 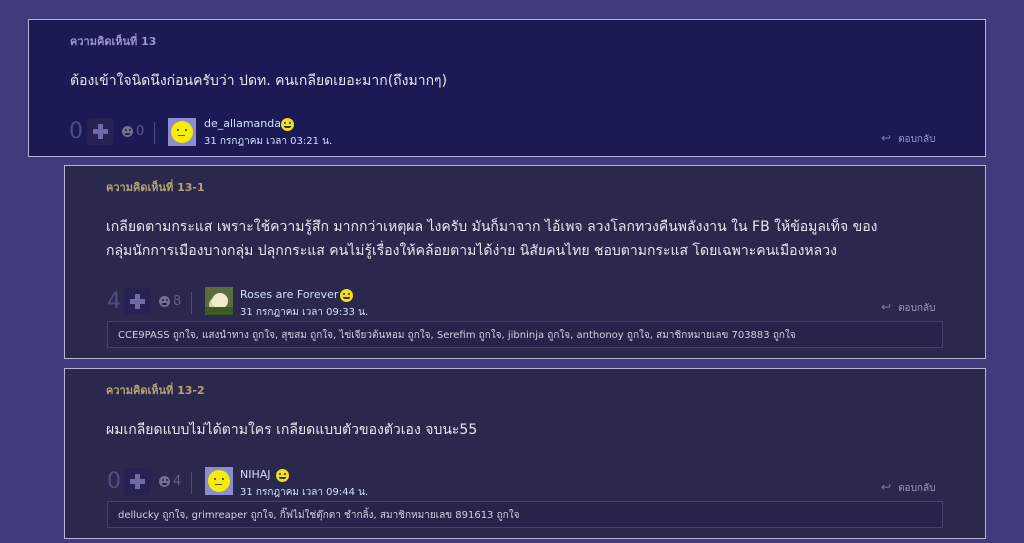 I want to click on username-link: NIHAJ, so click(x=255, y=474).